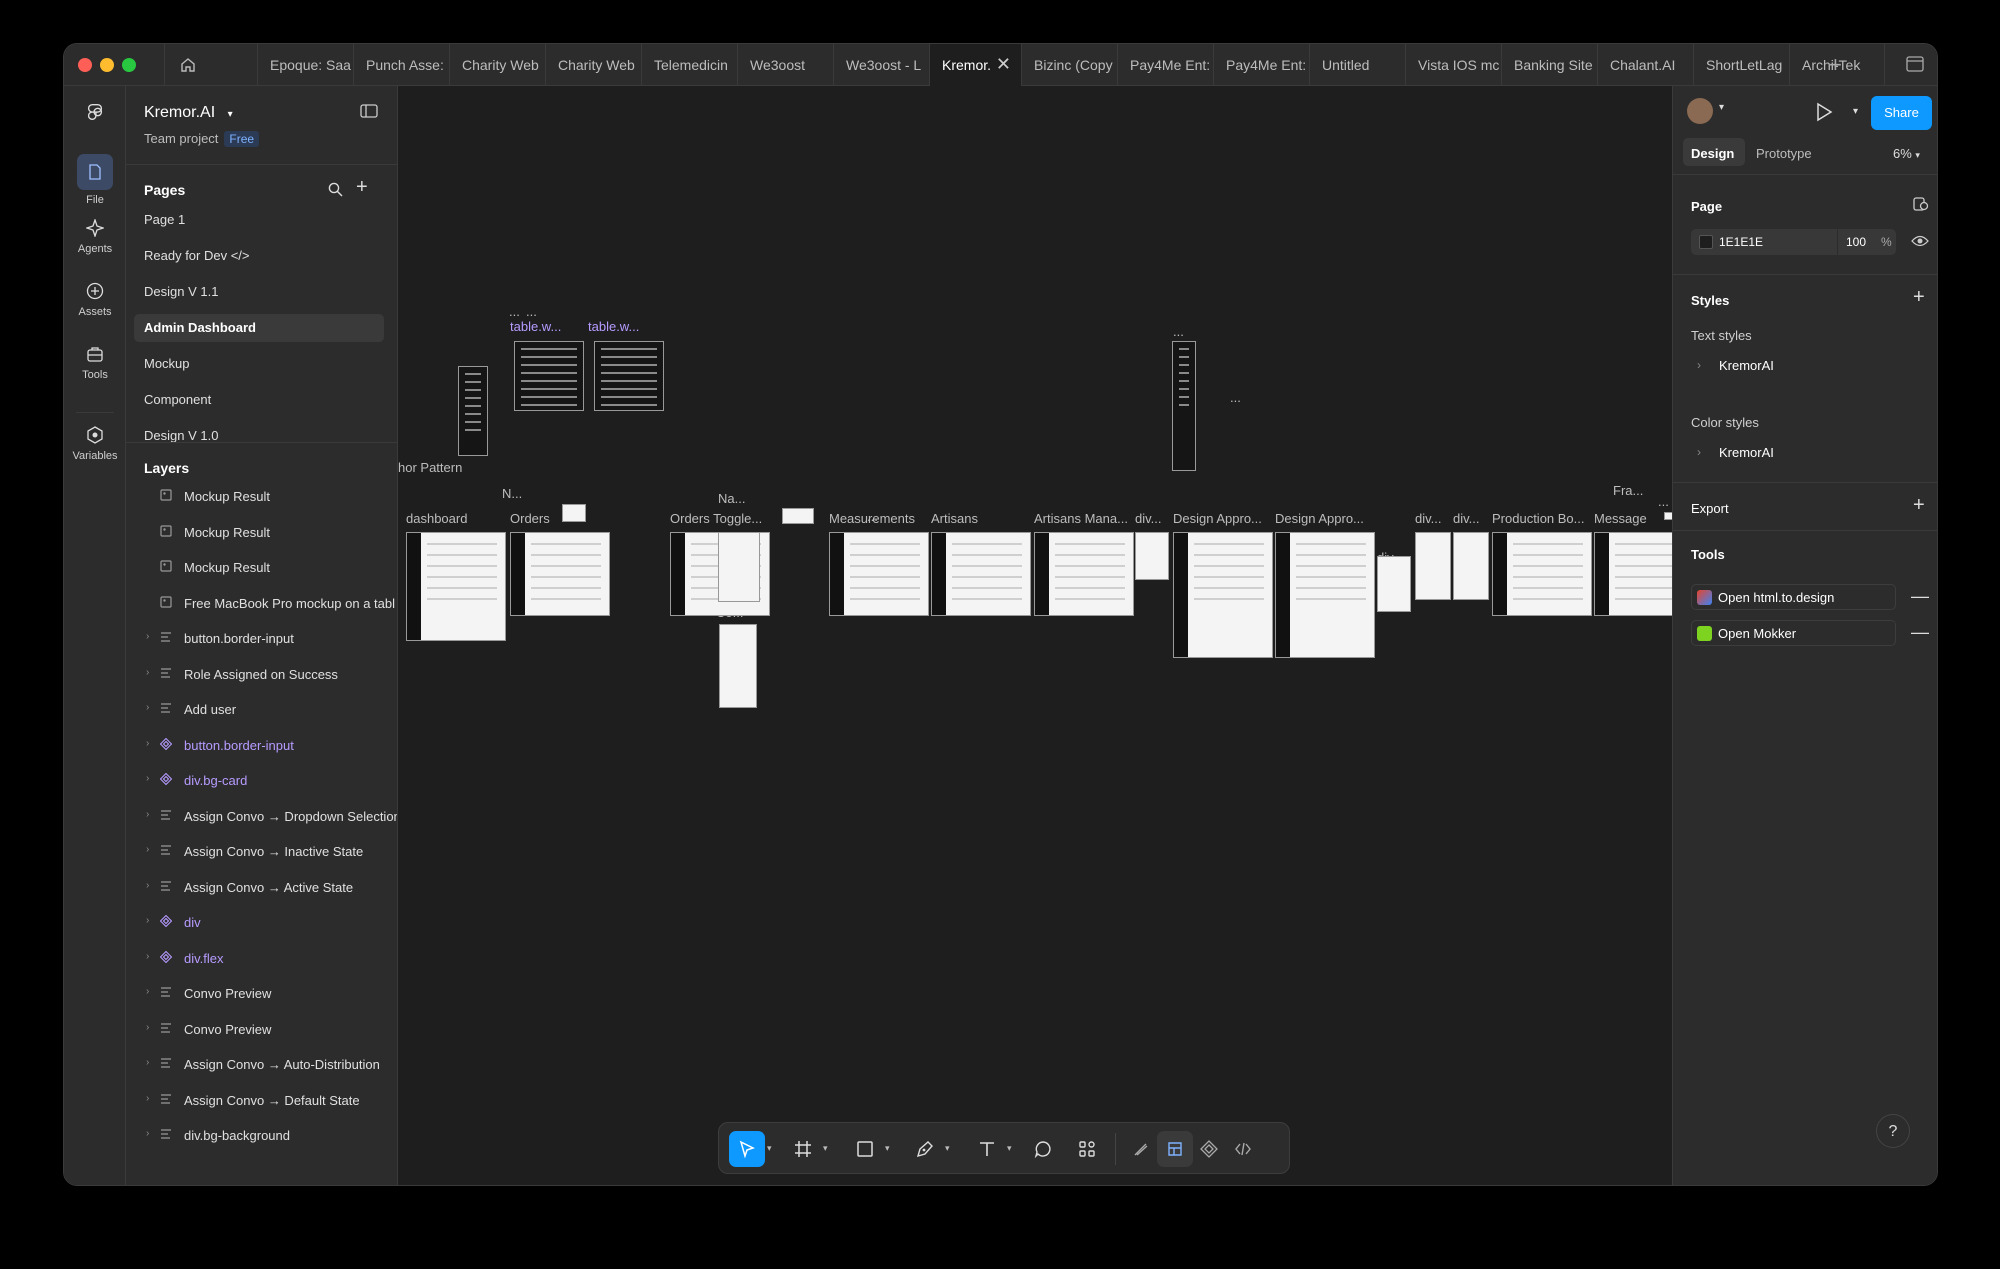  Describe the element at coordinates (261, 851) in the screenshot. I see `layer-row: › Assign Convo → Inactive State` at that location.